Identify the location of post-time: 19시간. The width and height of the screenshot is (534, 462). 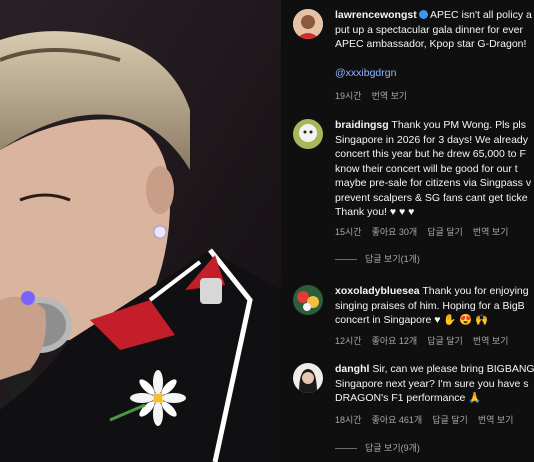
(348, 96).